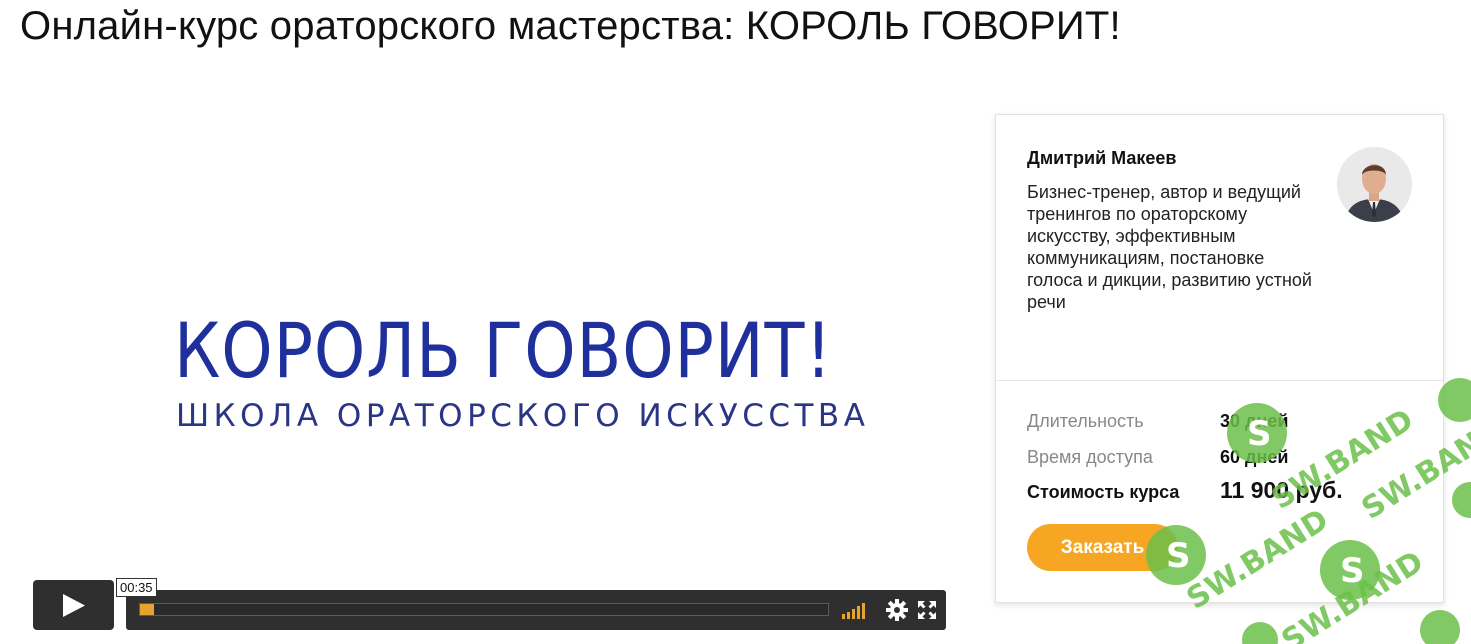 This screenshot has height=644, width=1471. Describe the element at coordinates (523, 416) in the screenshot. I see `logo-subtitle: ШКОЛА ОРАТОРСКОГО ИСКУССТВА` at that location.